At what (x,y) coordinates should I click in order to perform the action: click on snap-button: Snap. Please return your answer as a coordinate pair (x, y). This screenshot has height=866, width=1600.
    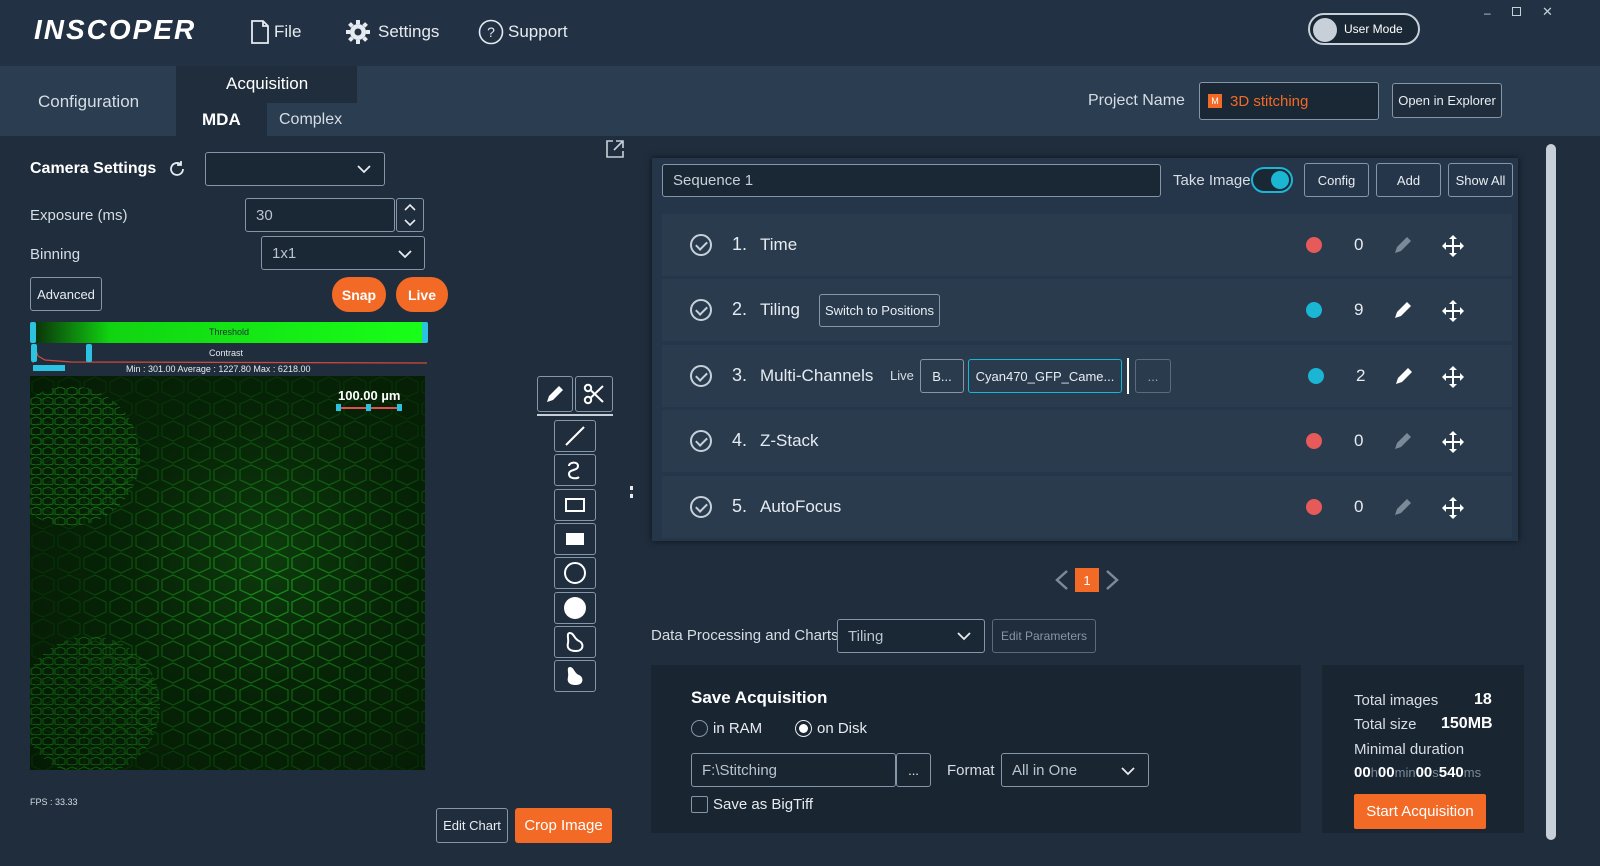
    Looking at the image, I should click on (359, 294).